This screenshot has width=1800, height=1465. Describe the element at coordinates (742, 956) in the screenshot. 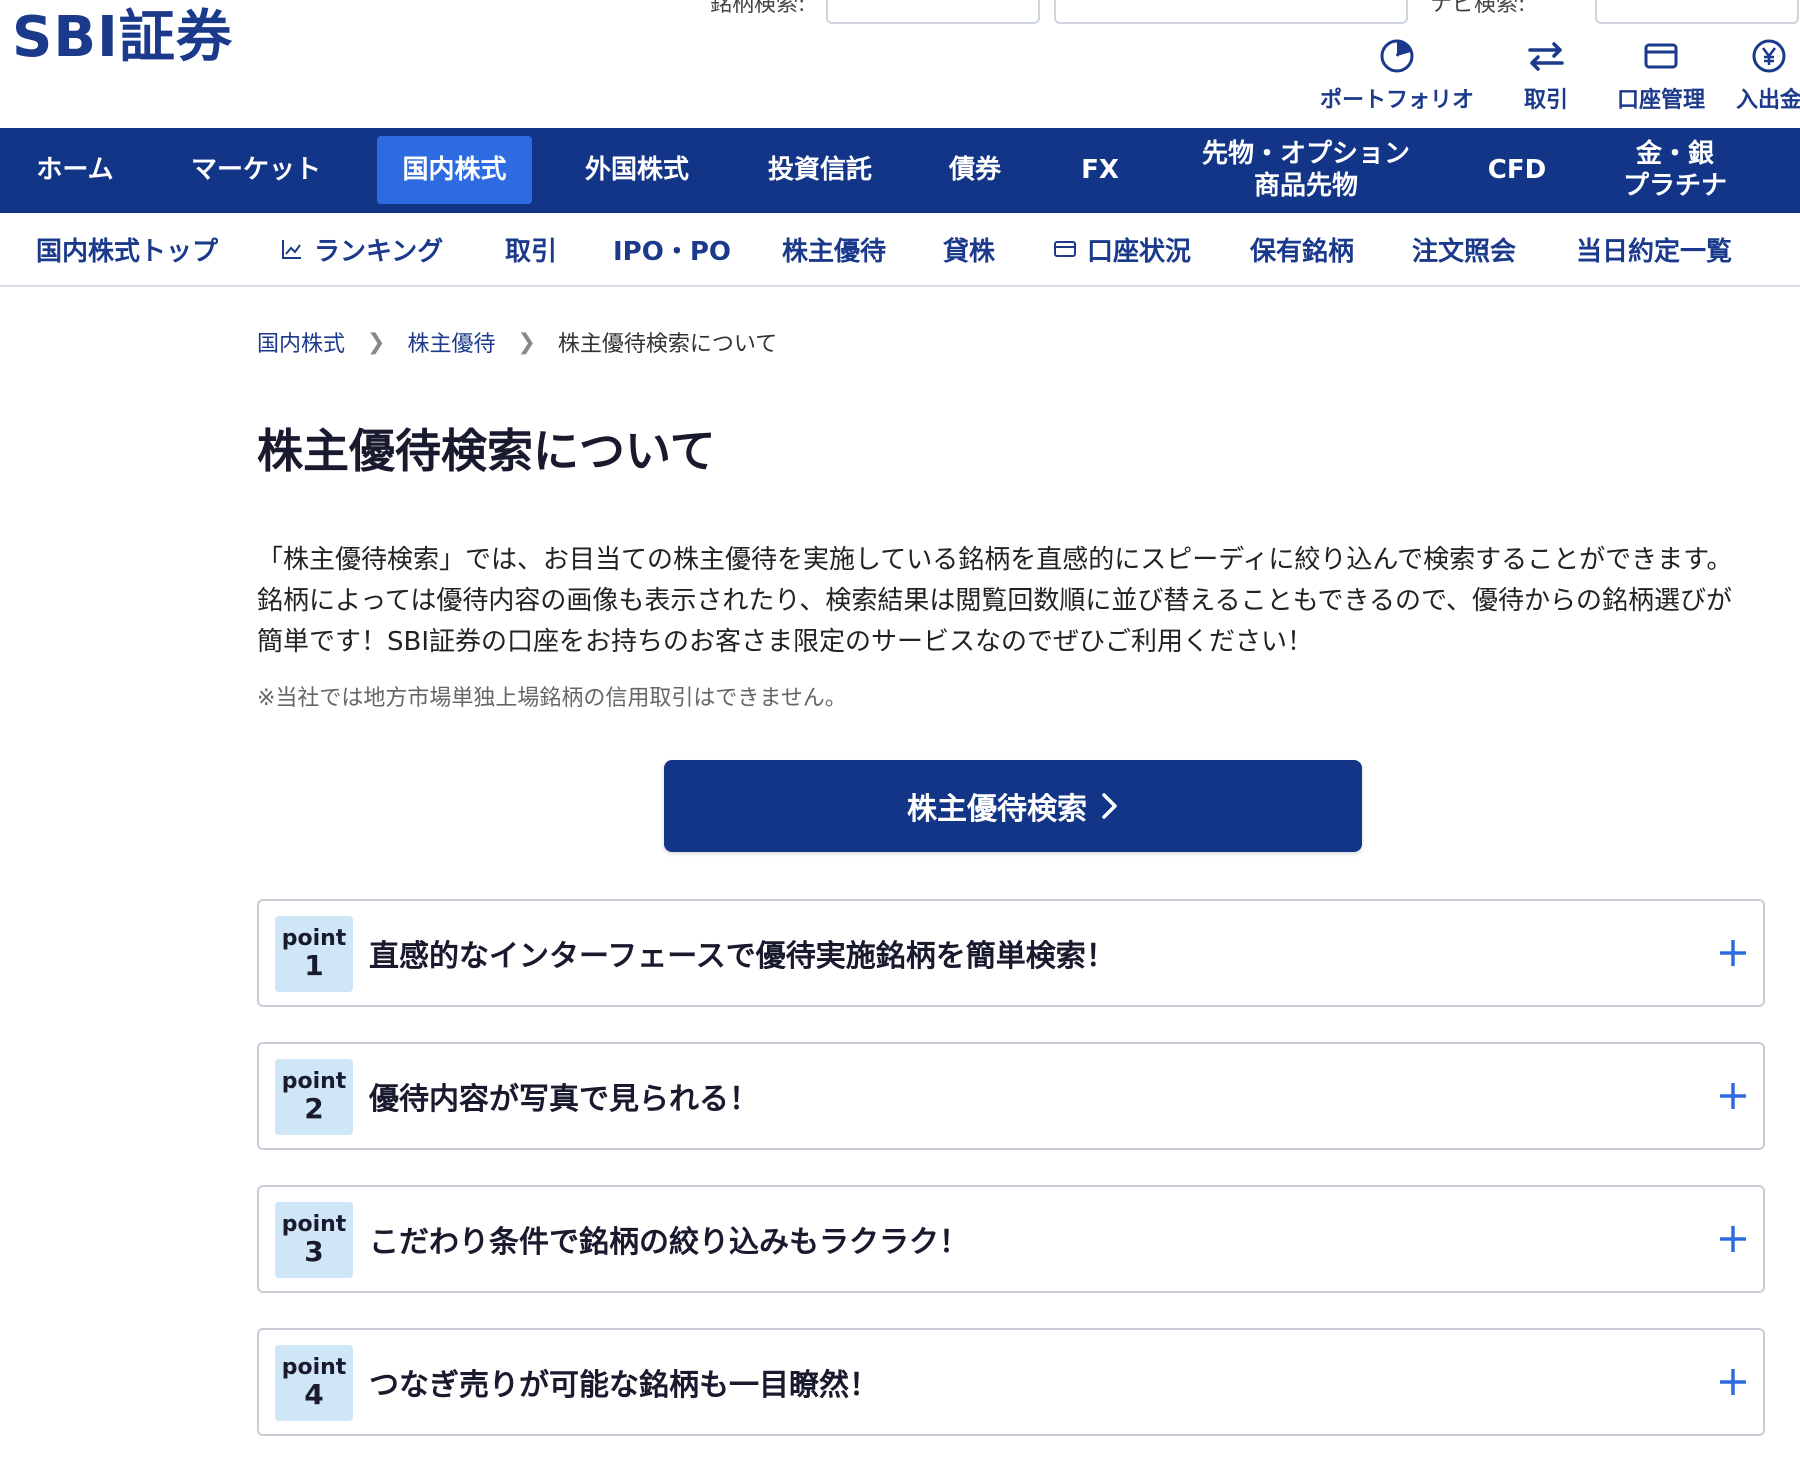

I see `point-title: 直感的なインターフェースで優待実施銘柄を簡単検索！` at that location.